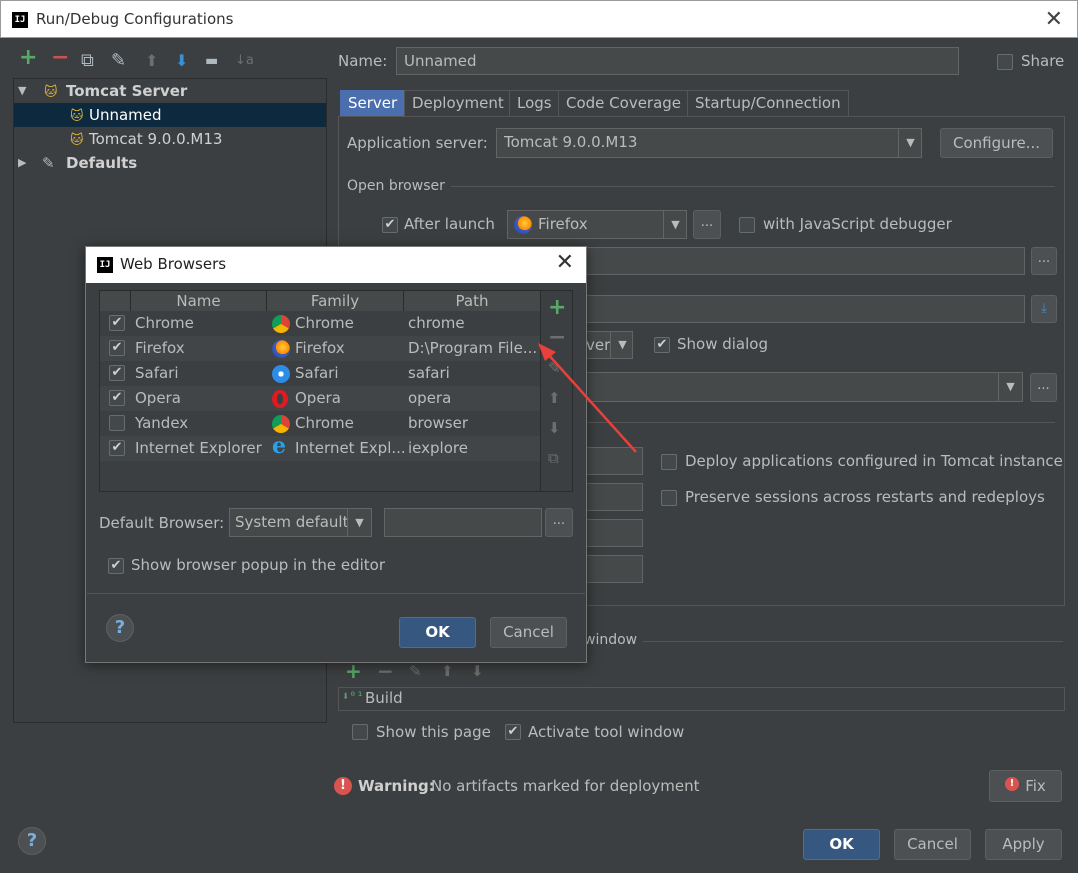  What do you see at coordinates (587, 398) in the screenshot?
I see `annotation-arrow` at bounding box center [587, 398].